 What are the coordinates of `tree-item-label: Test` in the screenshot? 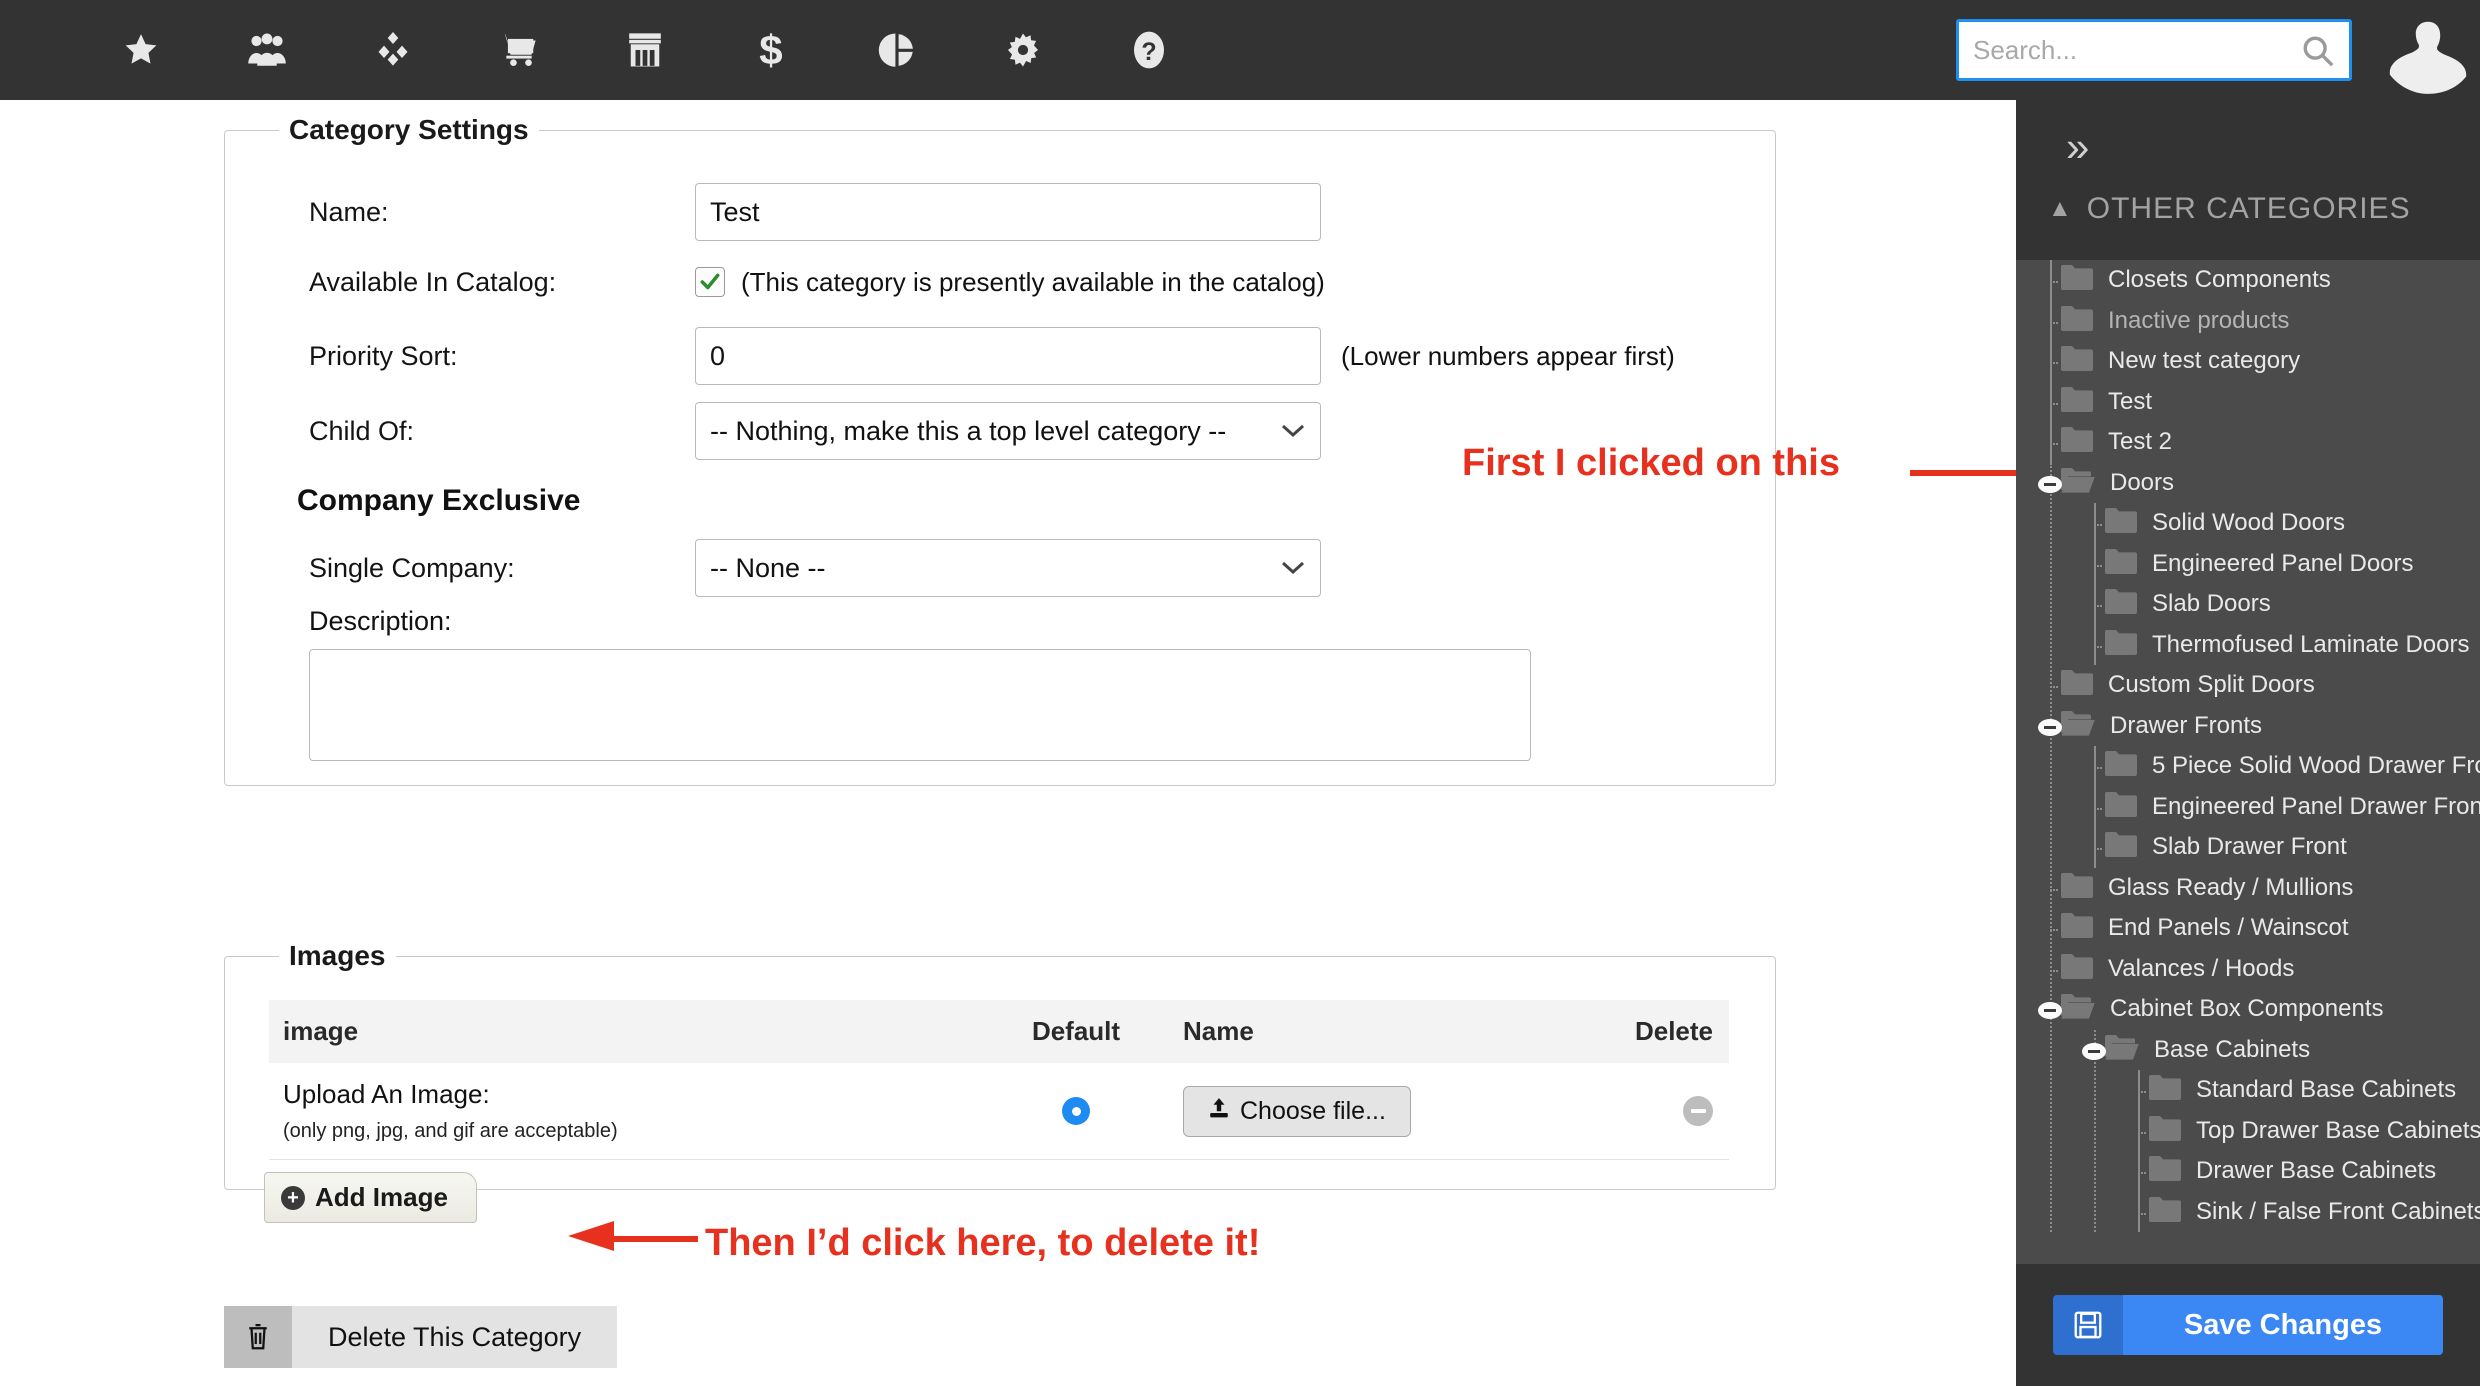 It's located at (2130, 401).